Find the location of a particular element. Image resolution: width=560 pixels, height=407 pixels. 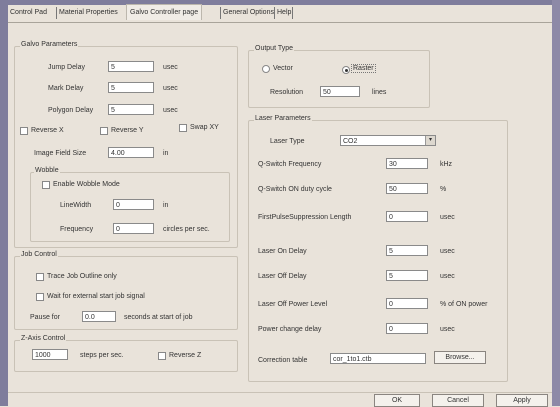

mark-delay-label: Mark Delay is located at coordinates (66, 88).